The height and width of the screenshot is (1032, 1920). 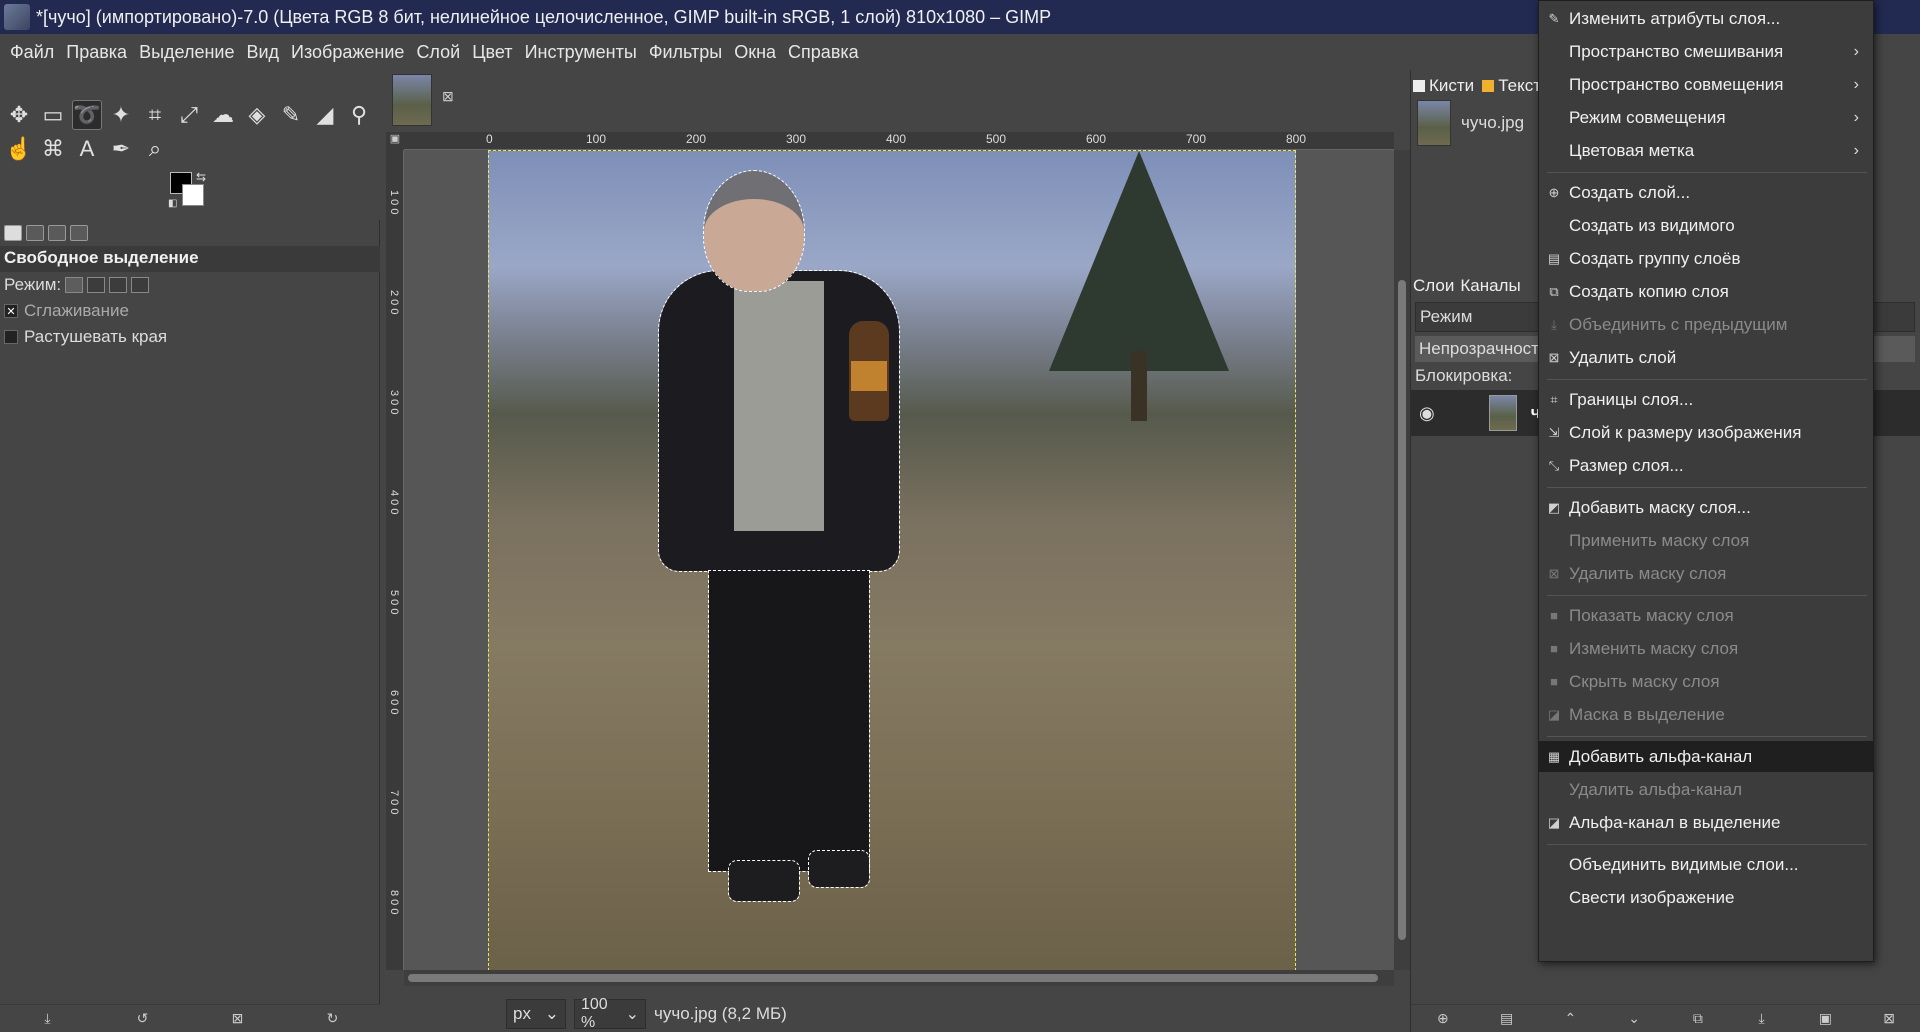 What do you see at coordinates (1570, 1018) in the screenshot?
I see `raise-layer-icon: ⌃` at bounding box center [1570, 1018].